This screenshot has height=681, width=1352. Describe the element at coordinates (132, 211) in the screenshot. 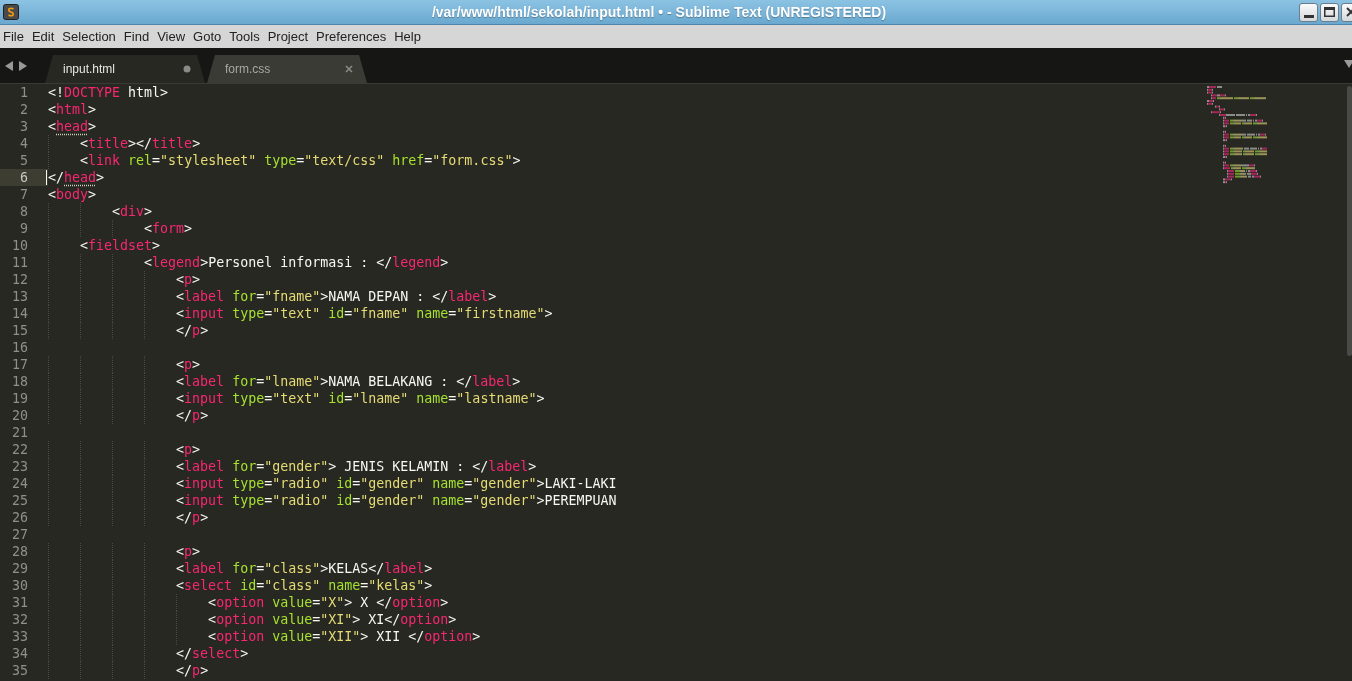

I see `code-line: <div>` at that location.